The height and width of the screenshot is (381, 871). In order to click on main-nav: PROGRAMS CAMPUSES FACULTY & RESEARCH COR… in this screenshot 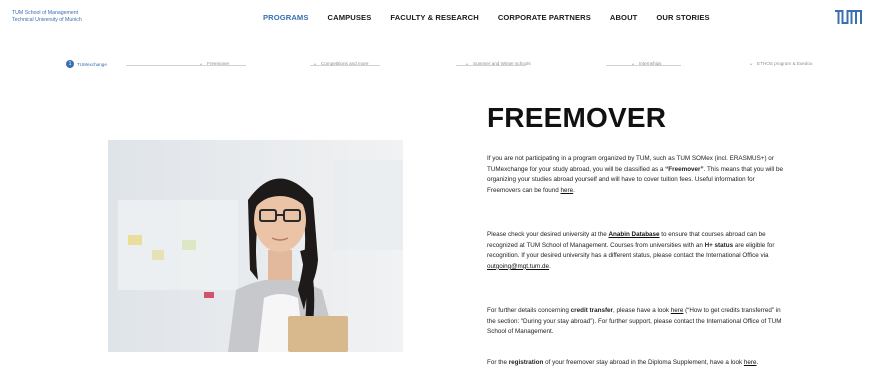, I will do `click(496, 17)`.